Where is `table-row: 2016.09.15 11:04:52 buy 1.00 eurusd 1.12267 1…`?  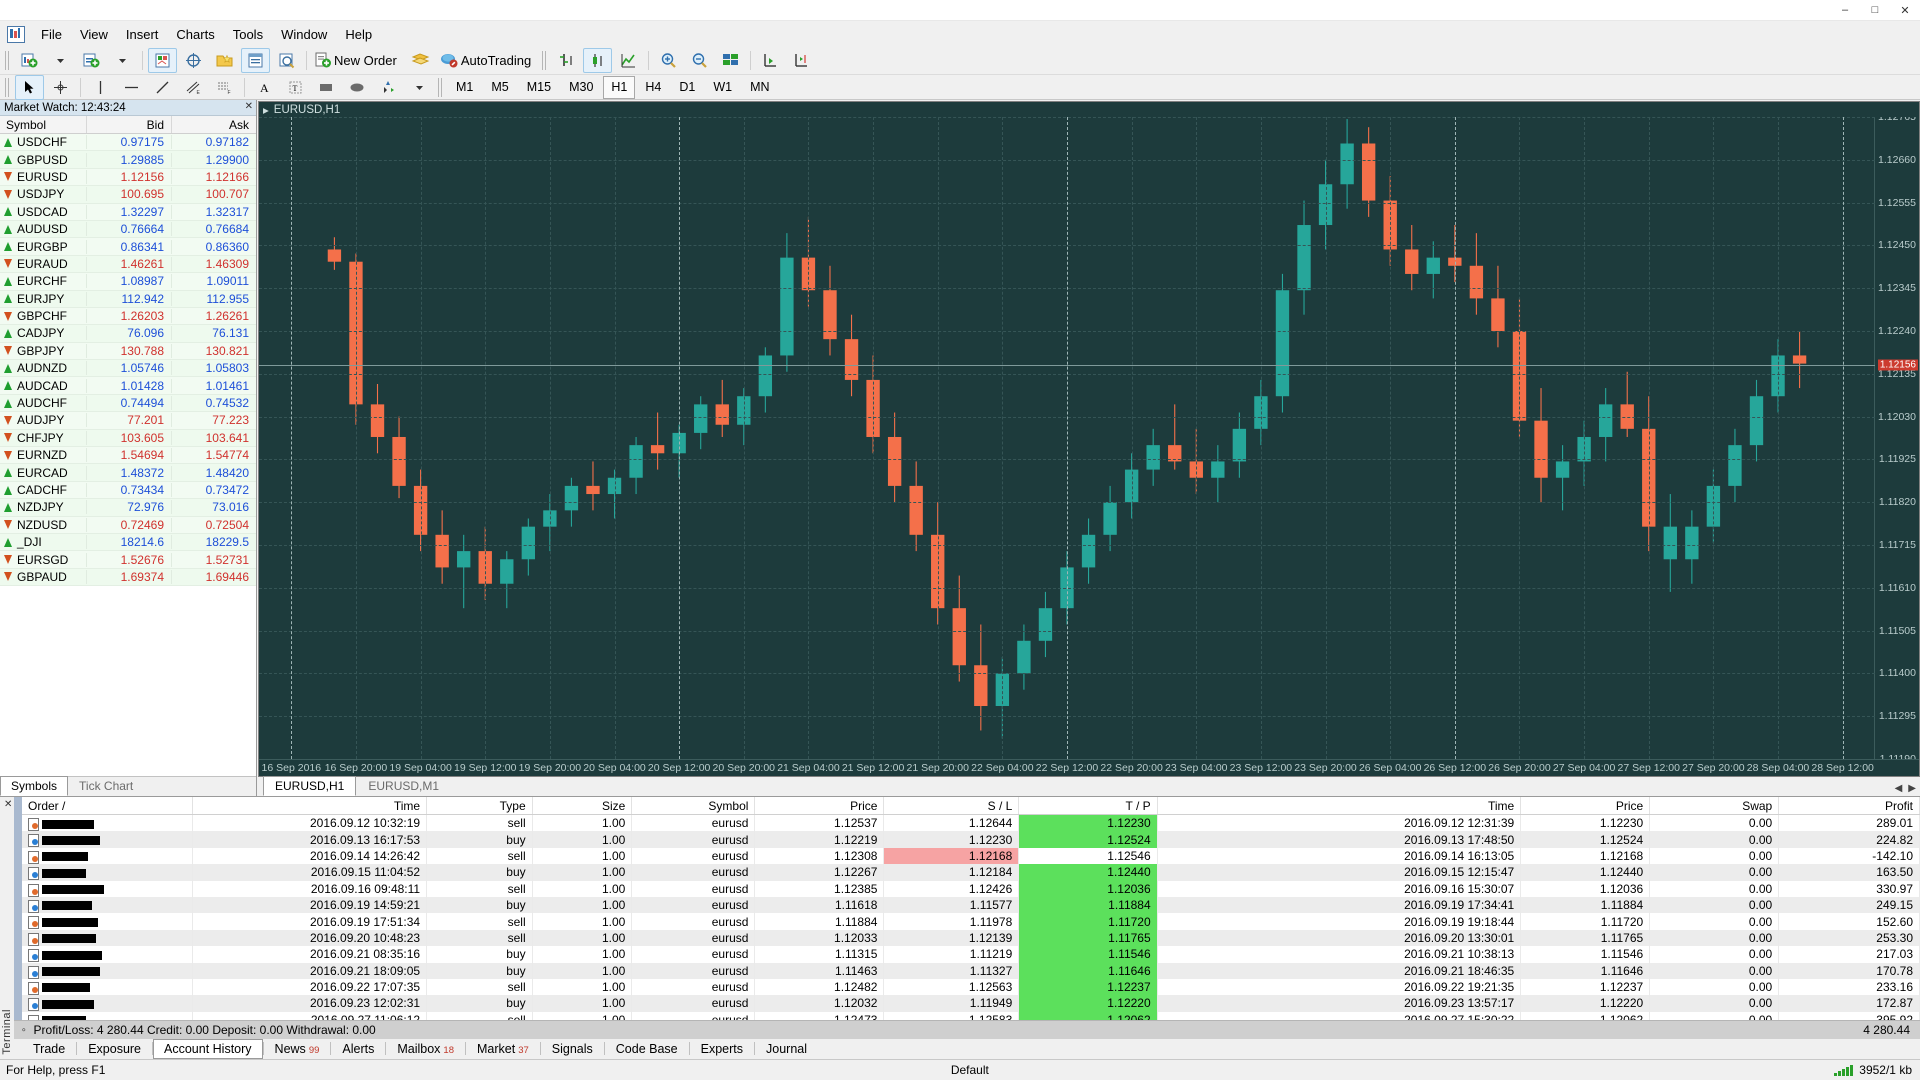
table-row: 2016.09.15 11:04:52 buy 1.00 eurusd 1.12267 1… is located at coordinates (971, 872).